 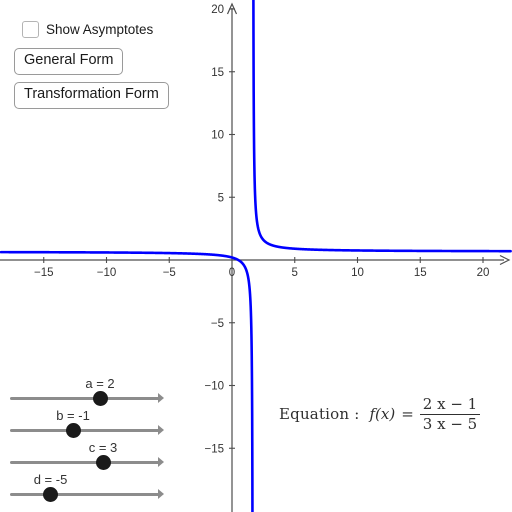 I want to click on slider-a: a = 2, so click(x=87, y=394).